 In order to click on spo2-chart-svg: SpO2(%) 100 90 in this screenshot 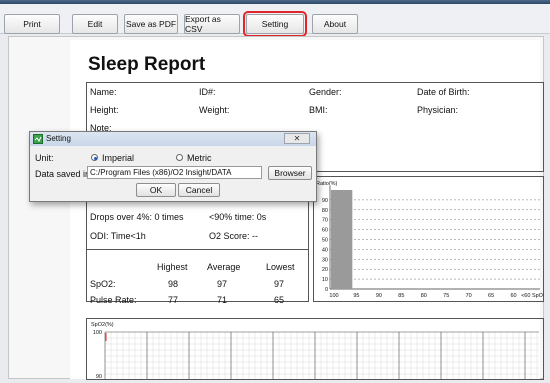, I will do `click(315, 351)`.